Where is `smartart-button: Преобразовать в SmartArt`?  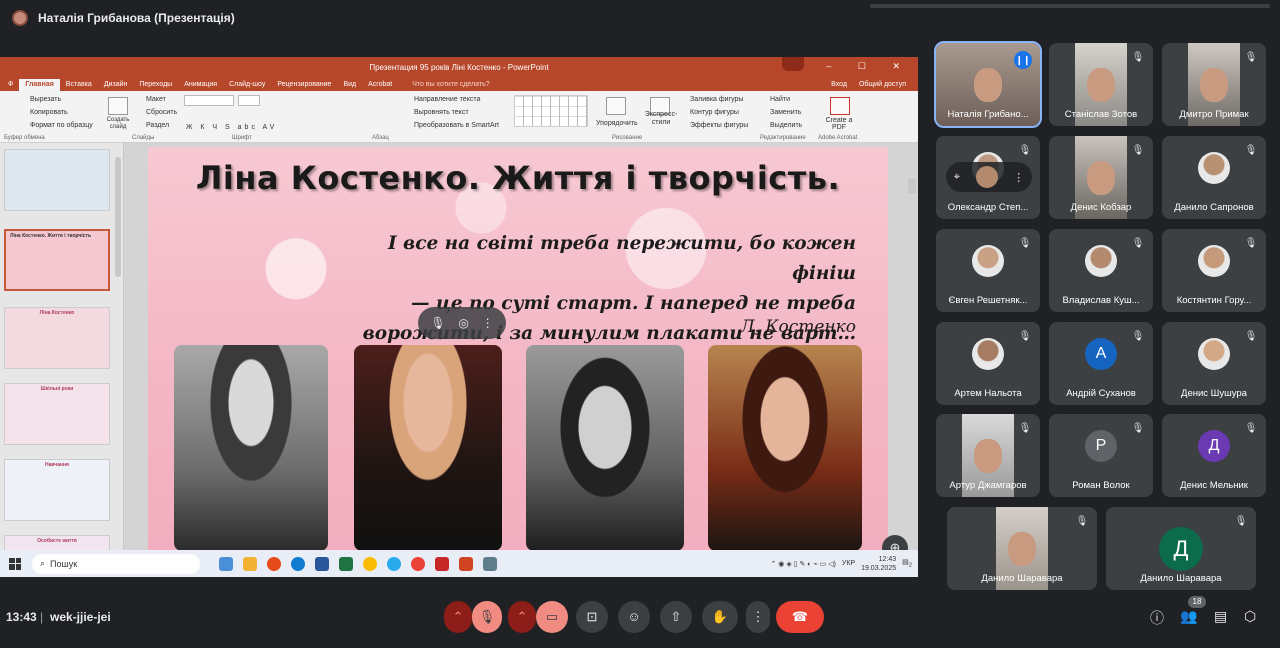
smartart-button: Преобразовать в SmartArt is located at coordinates (451, 125).